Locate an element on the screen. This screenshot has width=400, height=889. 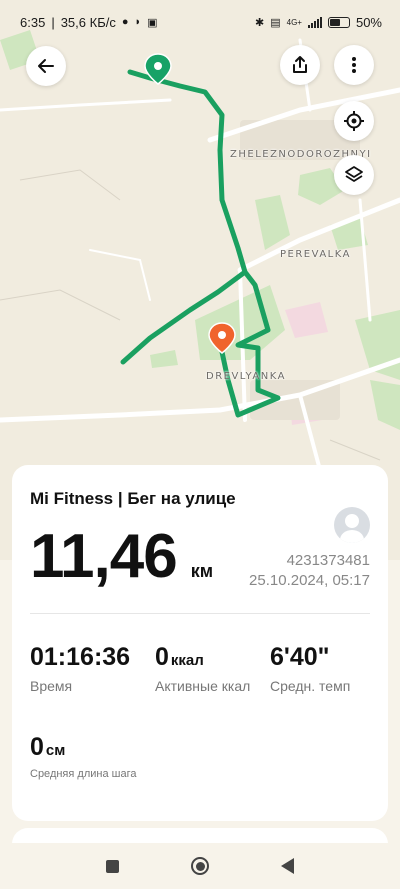
layers-icon is located at coordinates (354, 174).